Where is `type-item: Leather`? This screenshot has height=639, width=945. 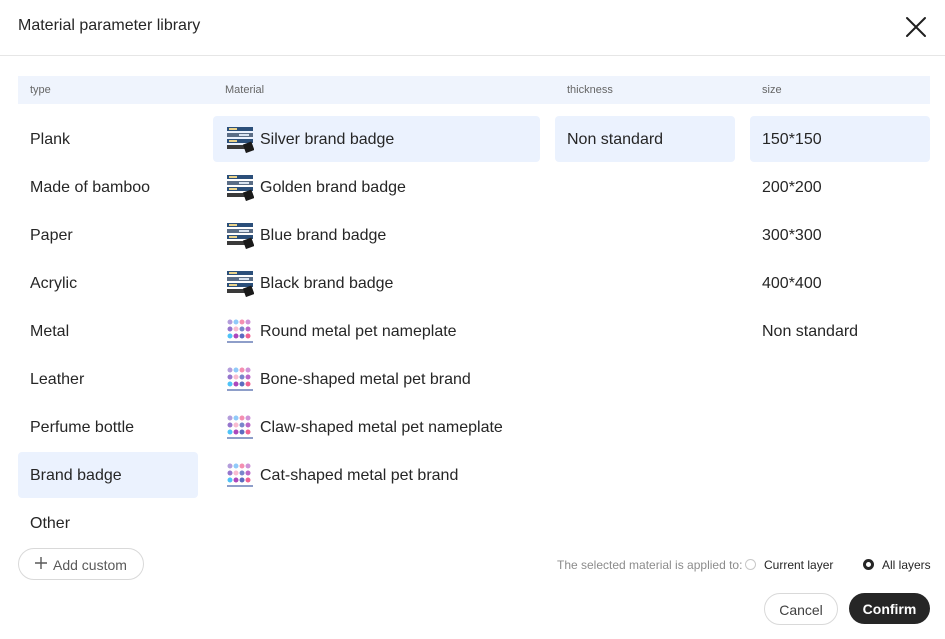 type-item: Leather is located at coordinates (108, 379).